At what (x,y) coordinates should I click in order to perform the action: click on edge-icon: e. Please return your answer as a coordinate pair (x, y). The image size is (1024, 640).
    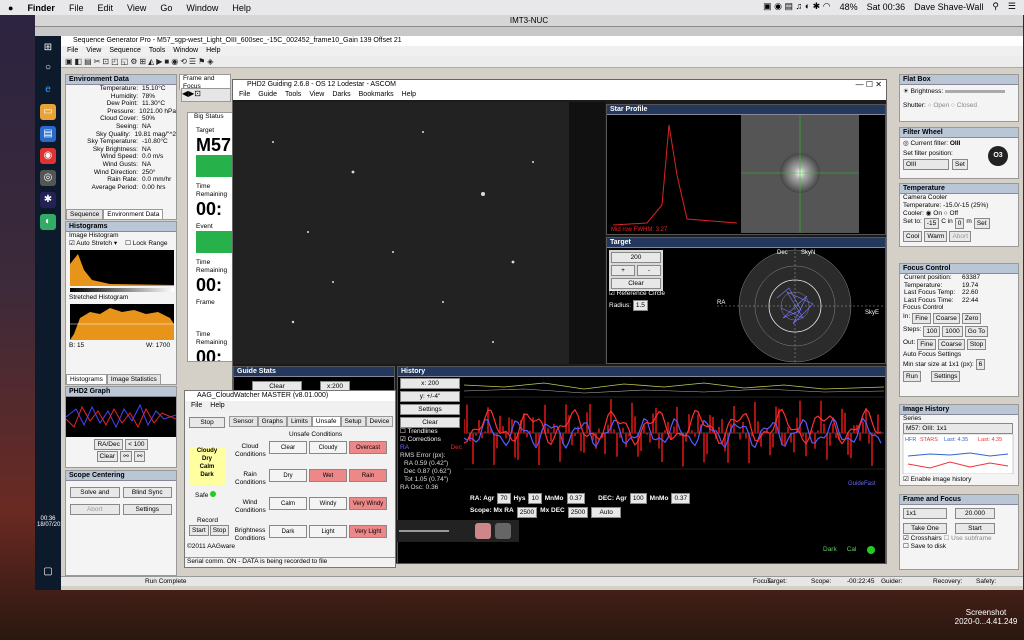
    Looking at the image, I should click on (48, 90).